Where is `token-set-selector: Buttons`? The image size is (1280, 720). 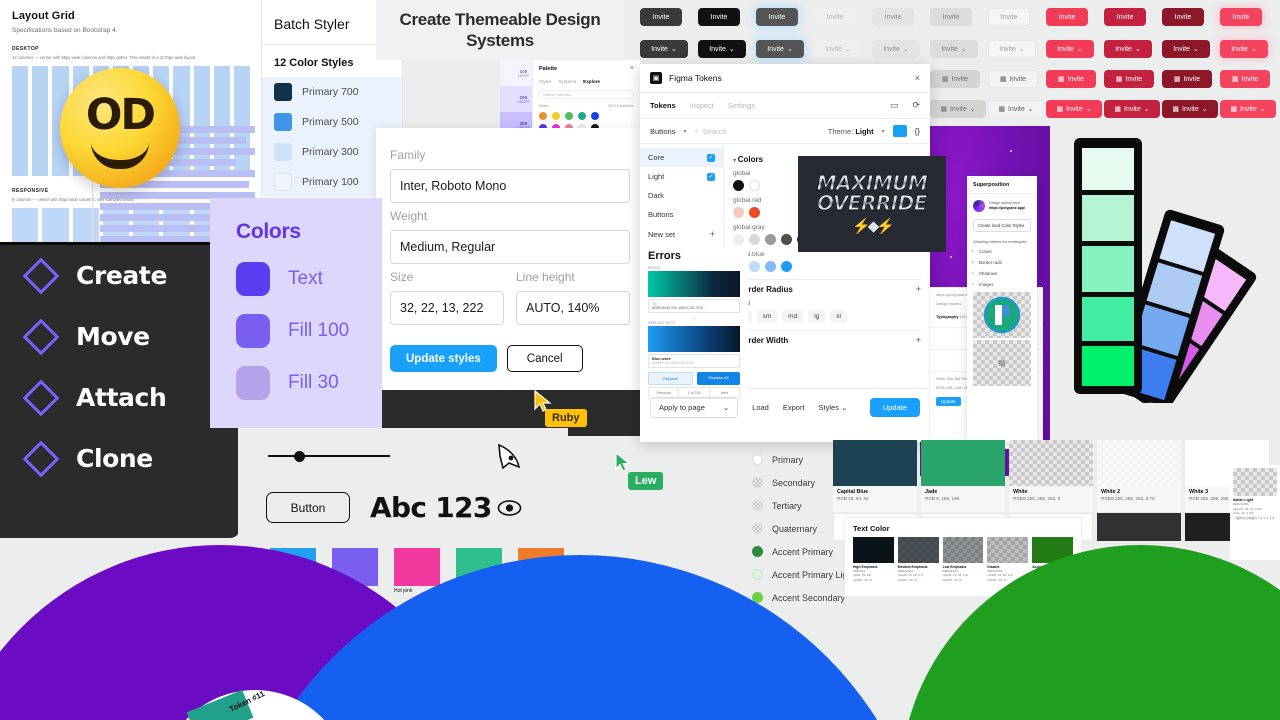 token-set-selector: Buttons is located at coordinates (662, 131).